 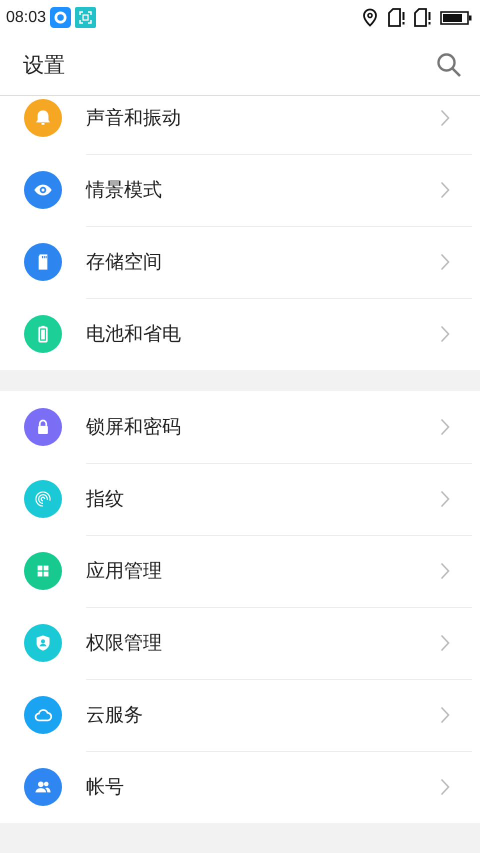 I want to click on settings-item: 锁屏和密码, so click(x=240, y=427).